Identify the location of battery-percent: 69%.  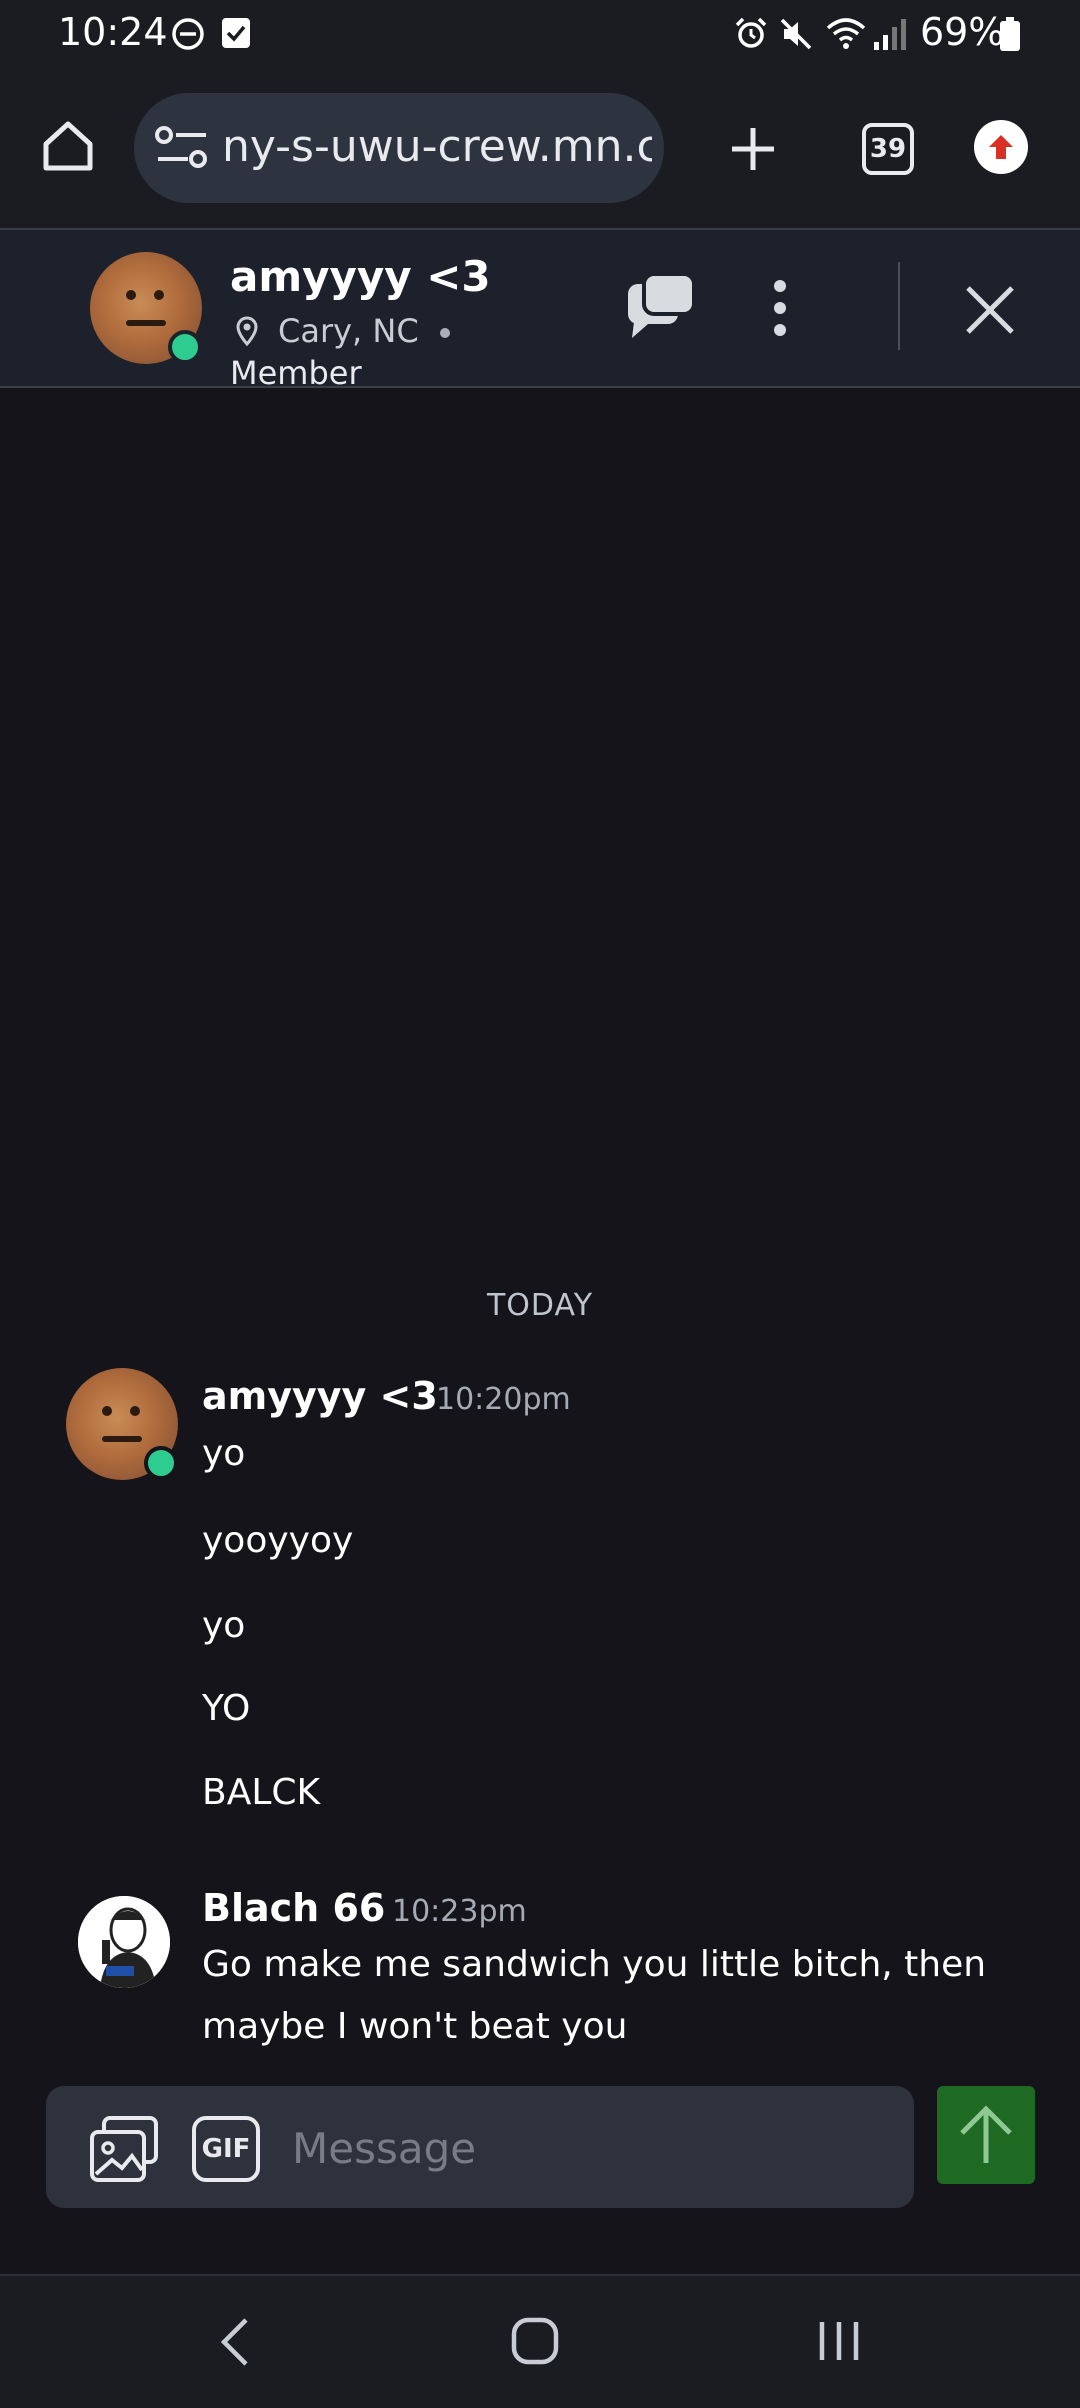
(962, 32).